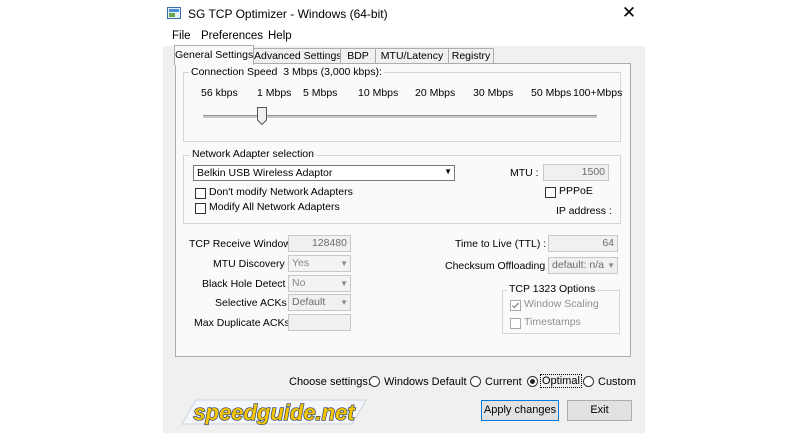  Describe the element at coordinates (301, 263) in the screenshot. I see `mtu-discovery-value: Yes` at that location.